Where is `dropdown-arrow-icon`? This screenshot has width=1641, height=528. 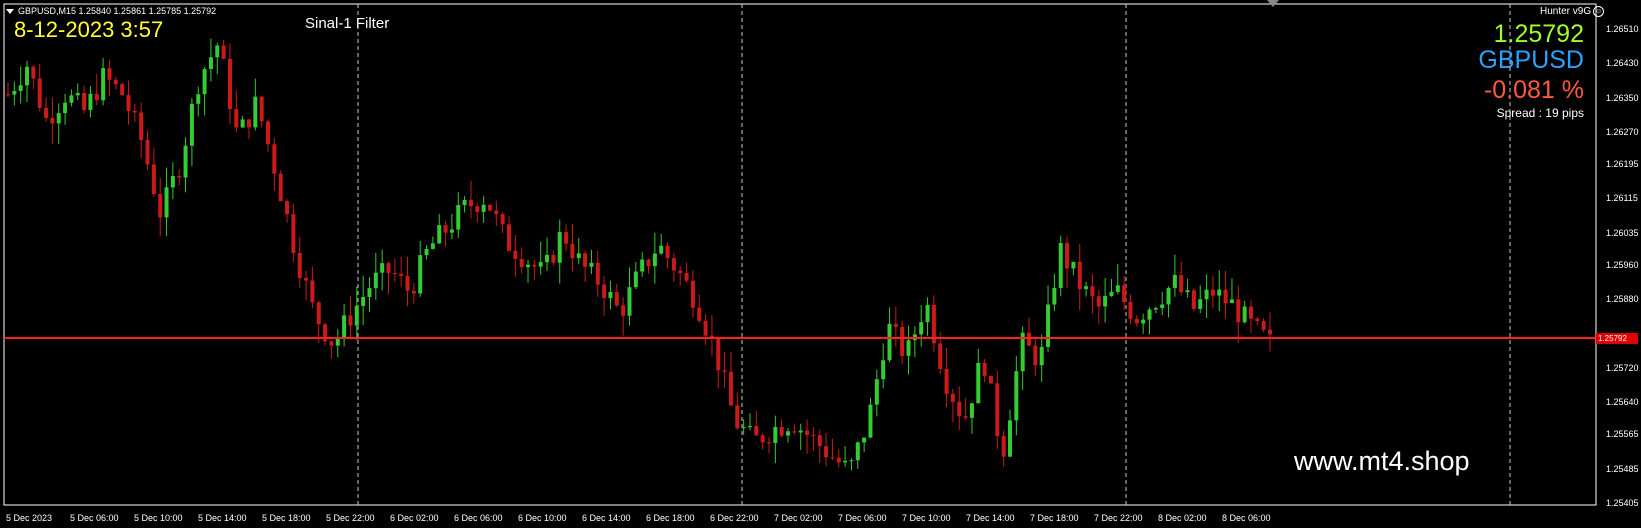 dropdown-arrow-icon is located at coordinates (10, 12).